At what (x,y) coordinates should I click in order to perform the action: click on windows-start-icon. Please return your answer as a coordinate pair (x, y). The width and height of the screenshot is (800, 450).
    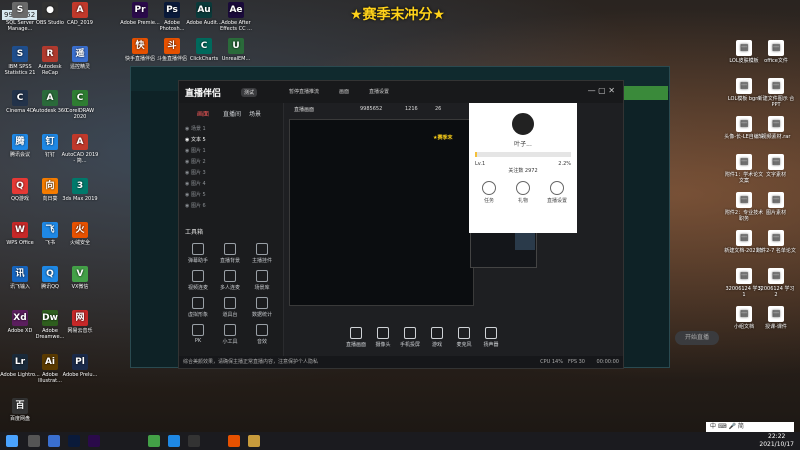
    Looking at the image, I should click on (12, 441).